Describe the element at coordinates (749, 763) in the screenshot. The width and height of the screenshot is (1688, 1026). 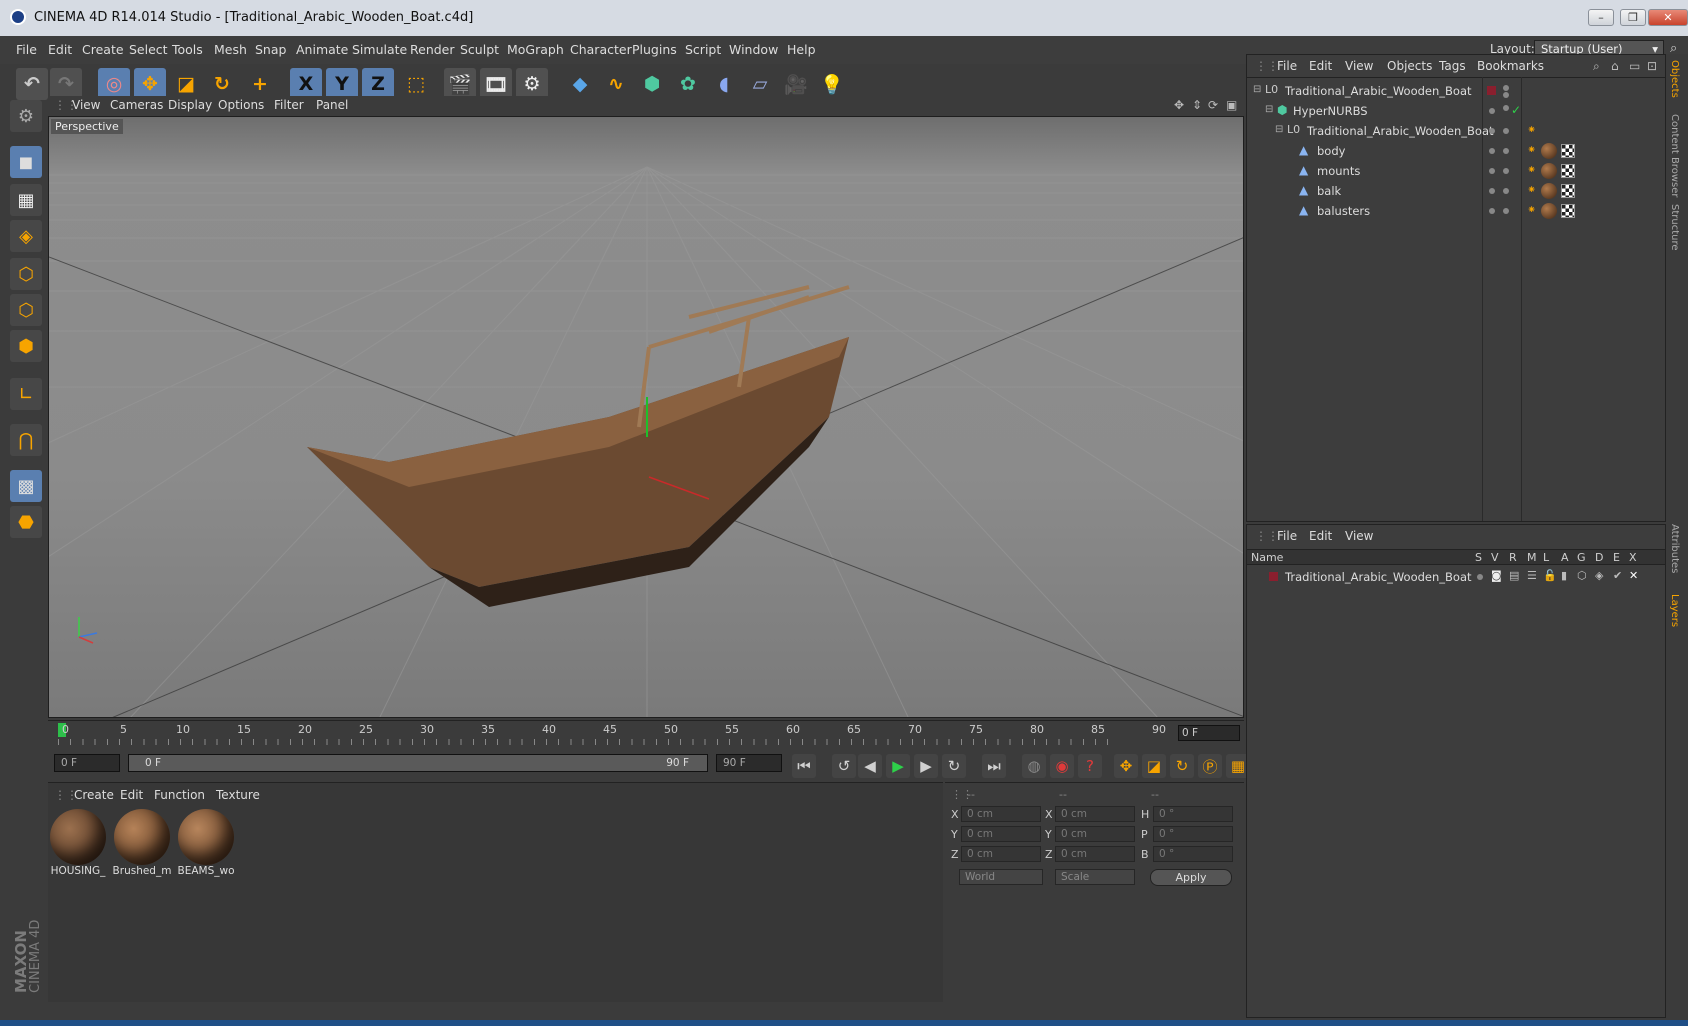
I see `end-frame-field: 90 F` at that location.